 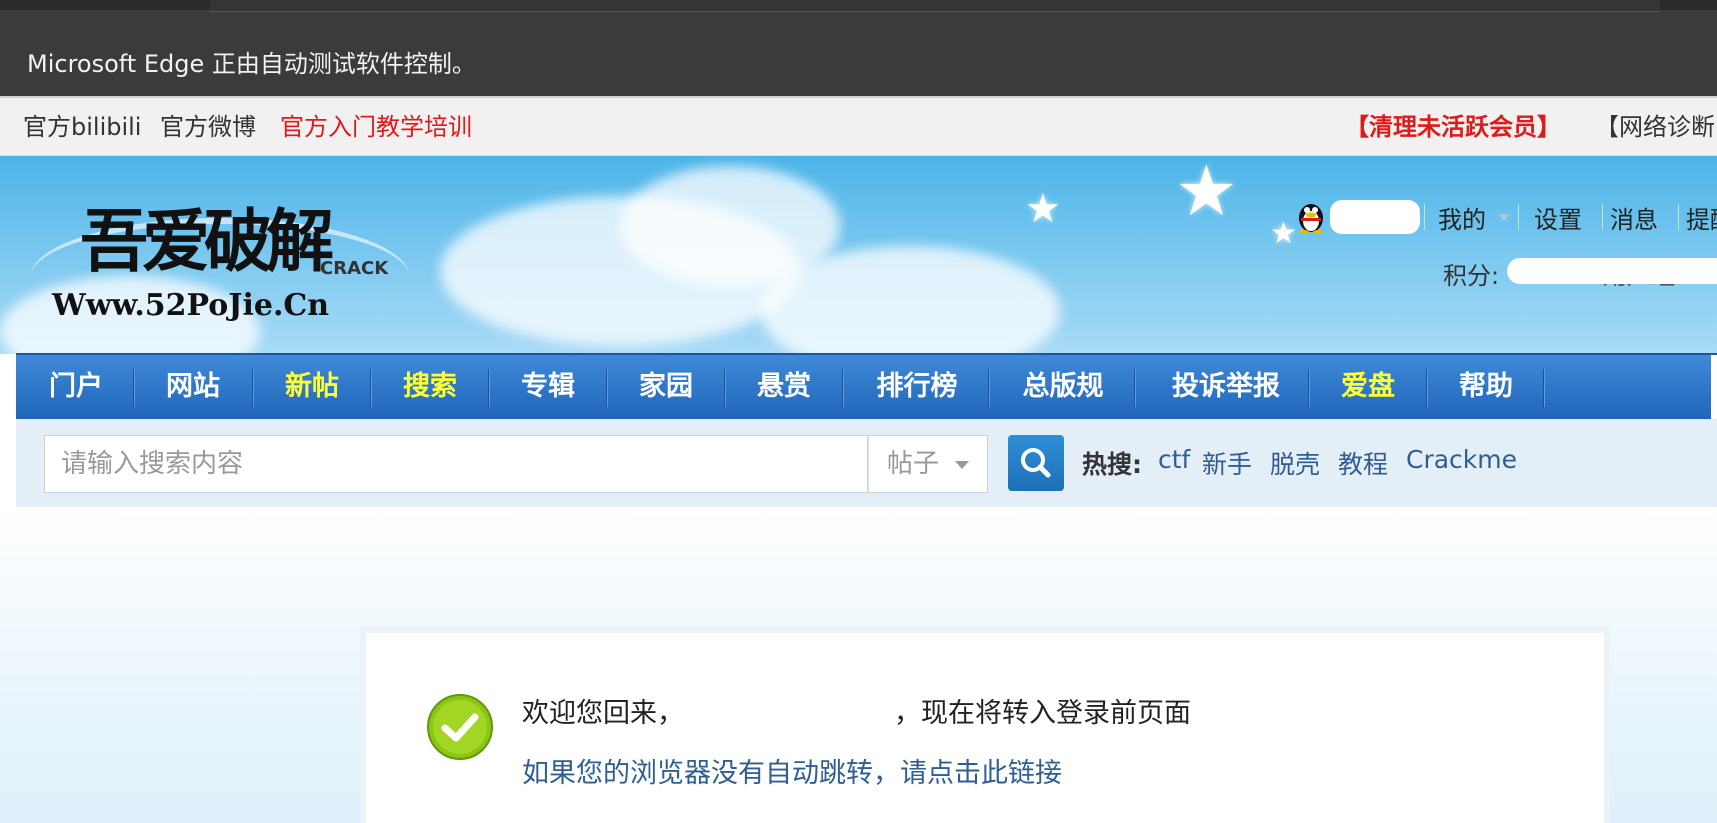 I want to click on qq-penguin-icon, so click(x=1311, y=216).